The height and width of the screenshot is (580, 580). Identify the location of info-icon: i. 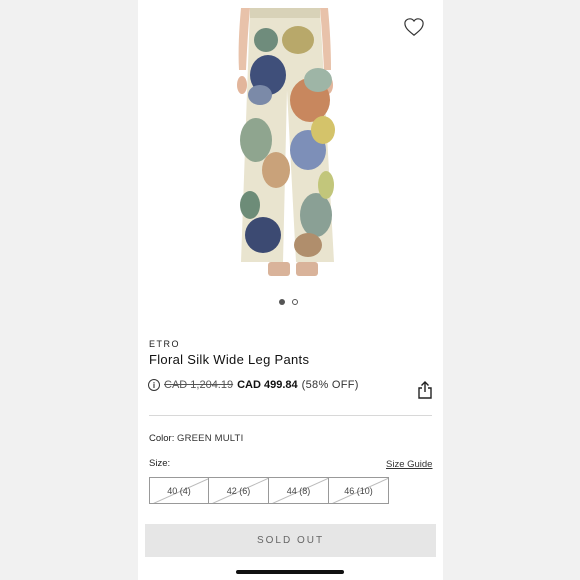
(154, 385).